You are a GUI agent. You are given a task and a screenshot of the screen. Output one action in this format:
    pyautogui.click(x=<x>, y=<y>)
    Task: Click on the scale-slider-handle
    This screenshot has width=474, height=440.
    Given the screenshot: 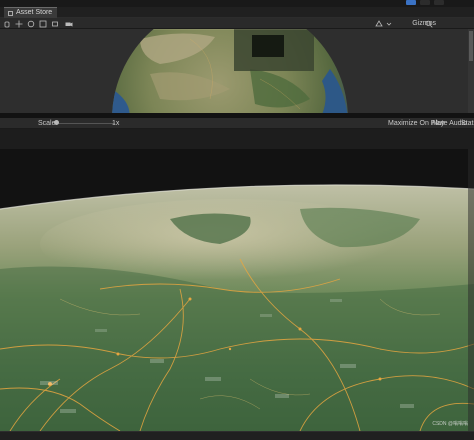 What is the action you would take?
    pyautogui.click(x=56, y=122)
    